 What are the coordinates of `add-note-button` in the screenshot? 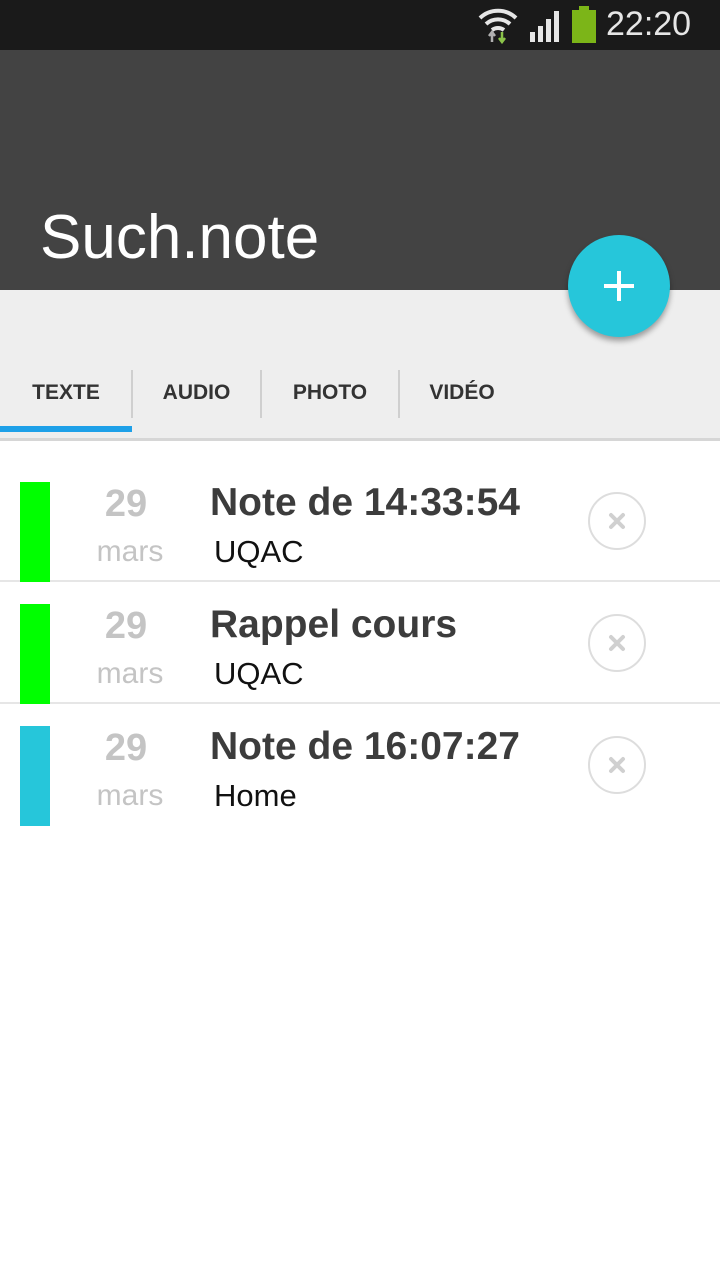 It's located at (619, 286).